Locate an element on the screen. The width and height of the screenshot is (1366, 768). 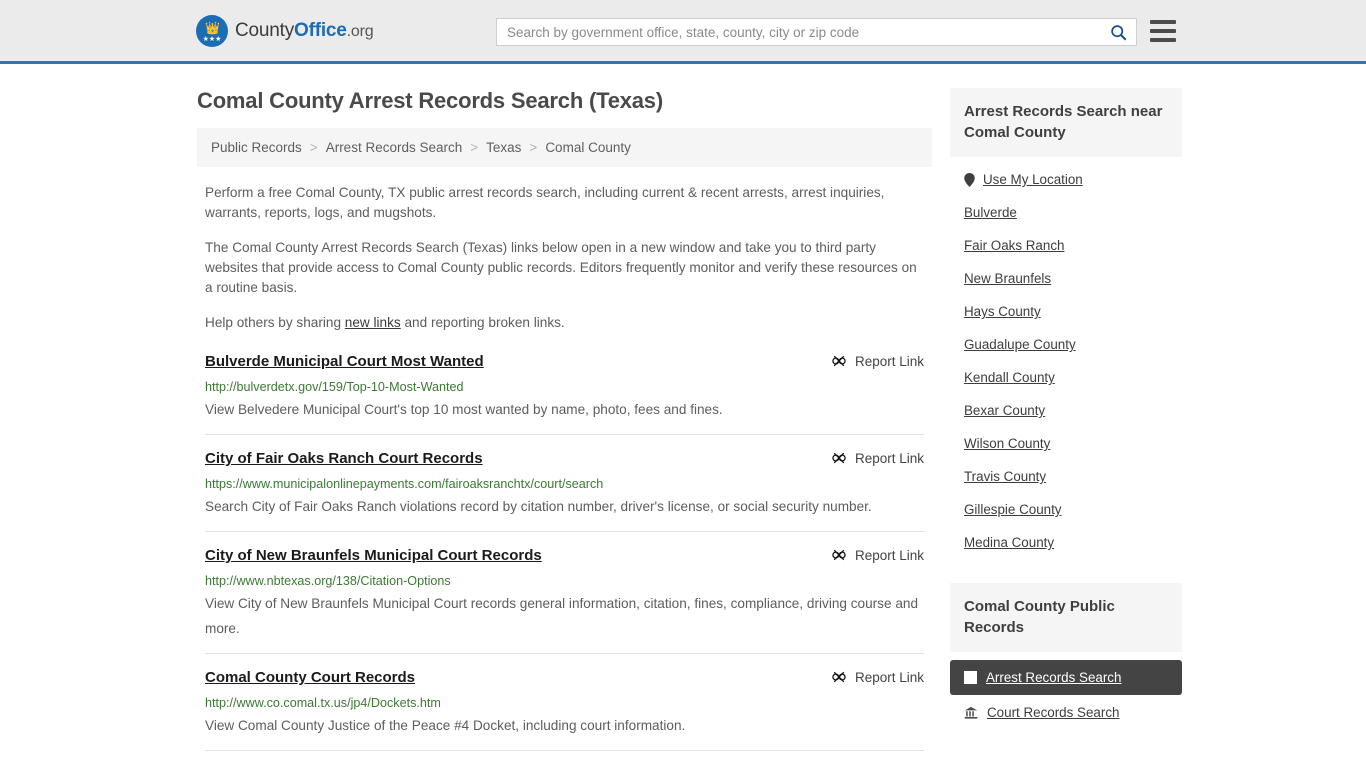
sidebar-nearby-heading: Arrest Records Search near Comal County is located at coordinates (1066, 122).